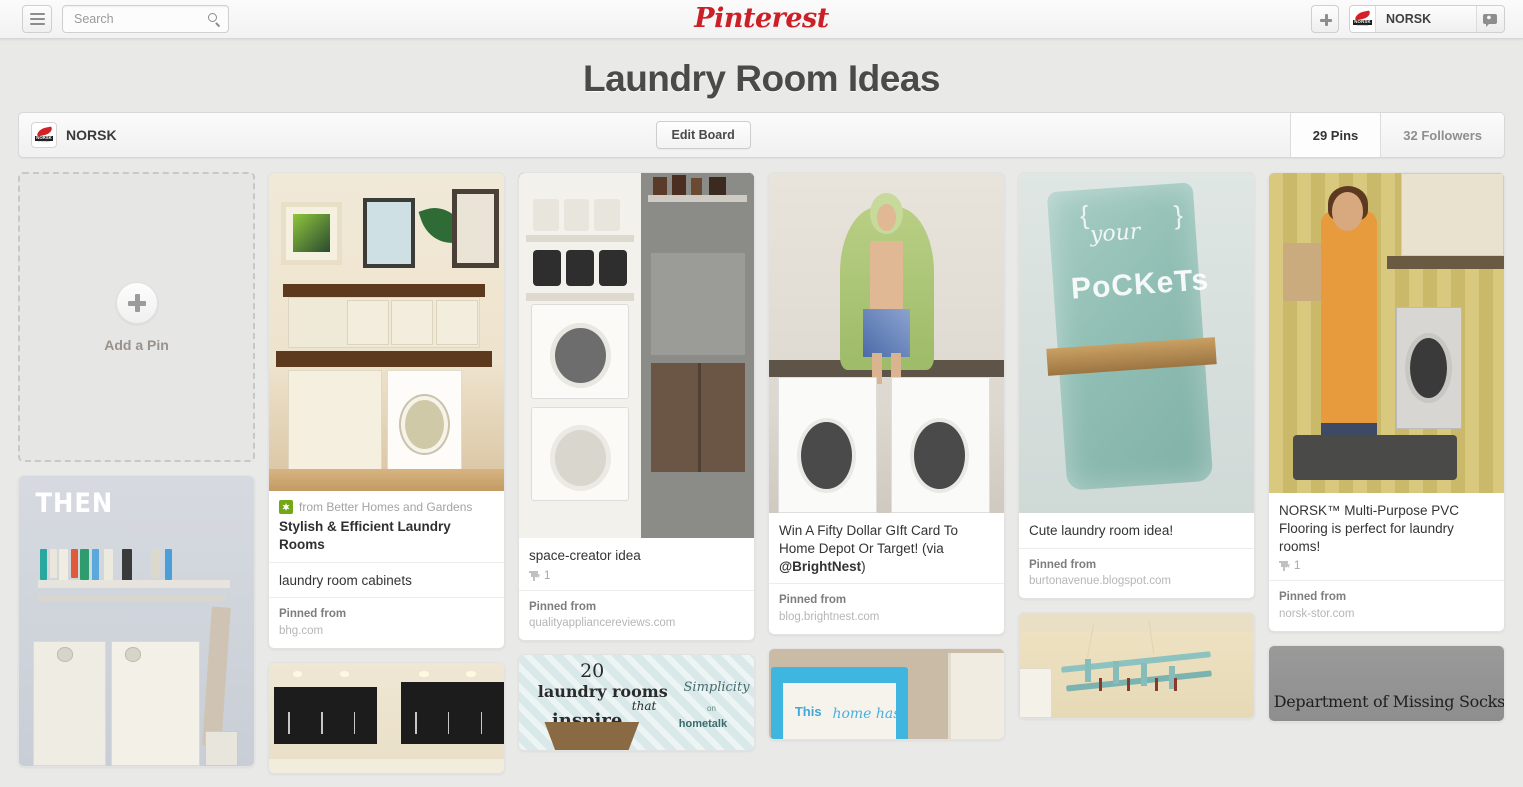 The image size is (1523, 787). I want to click on photo-black-cabinets, so click(386, 717).